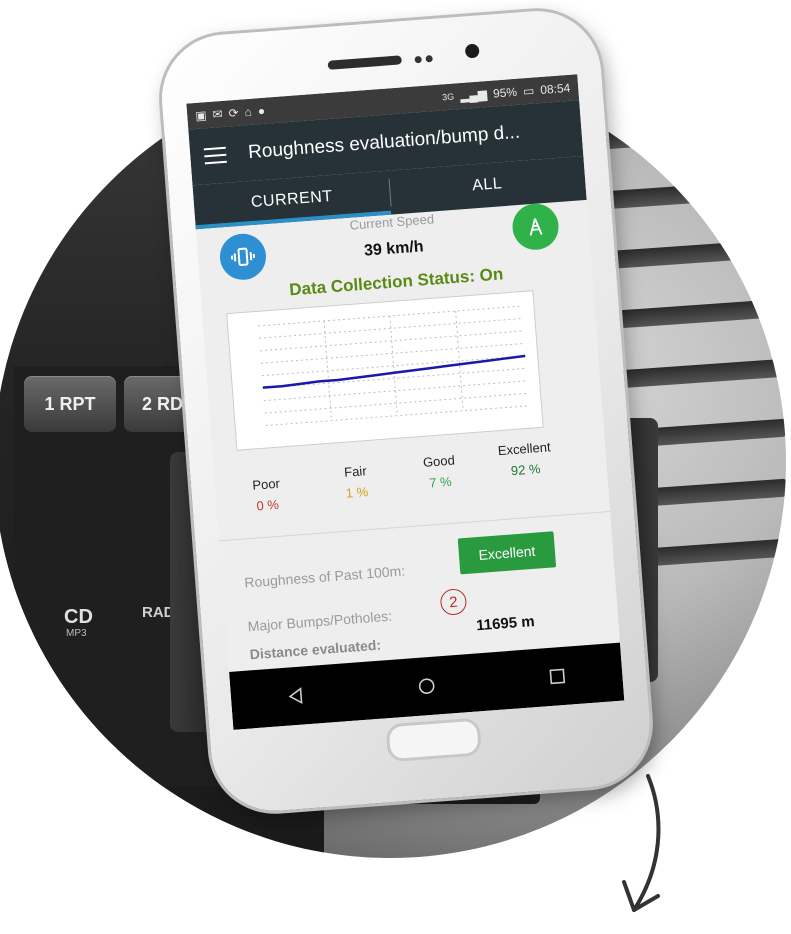  What do you see at coordinates (248, 112) in the screenshot?
I see `lock-icon: ⌂` at bounding box center [248, 112].